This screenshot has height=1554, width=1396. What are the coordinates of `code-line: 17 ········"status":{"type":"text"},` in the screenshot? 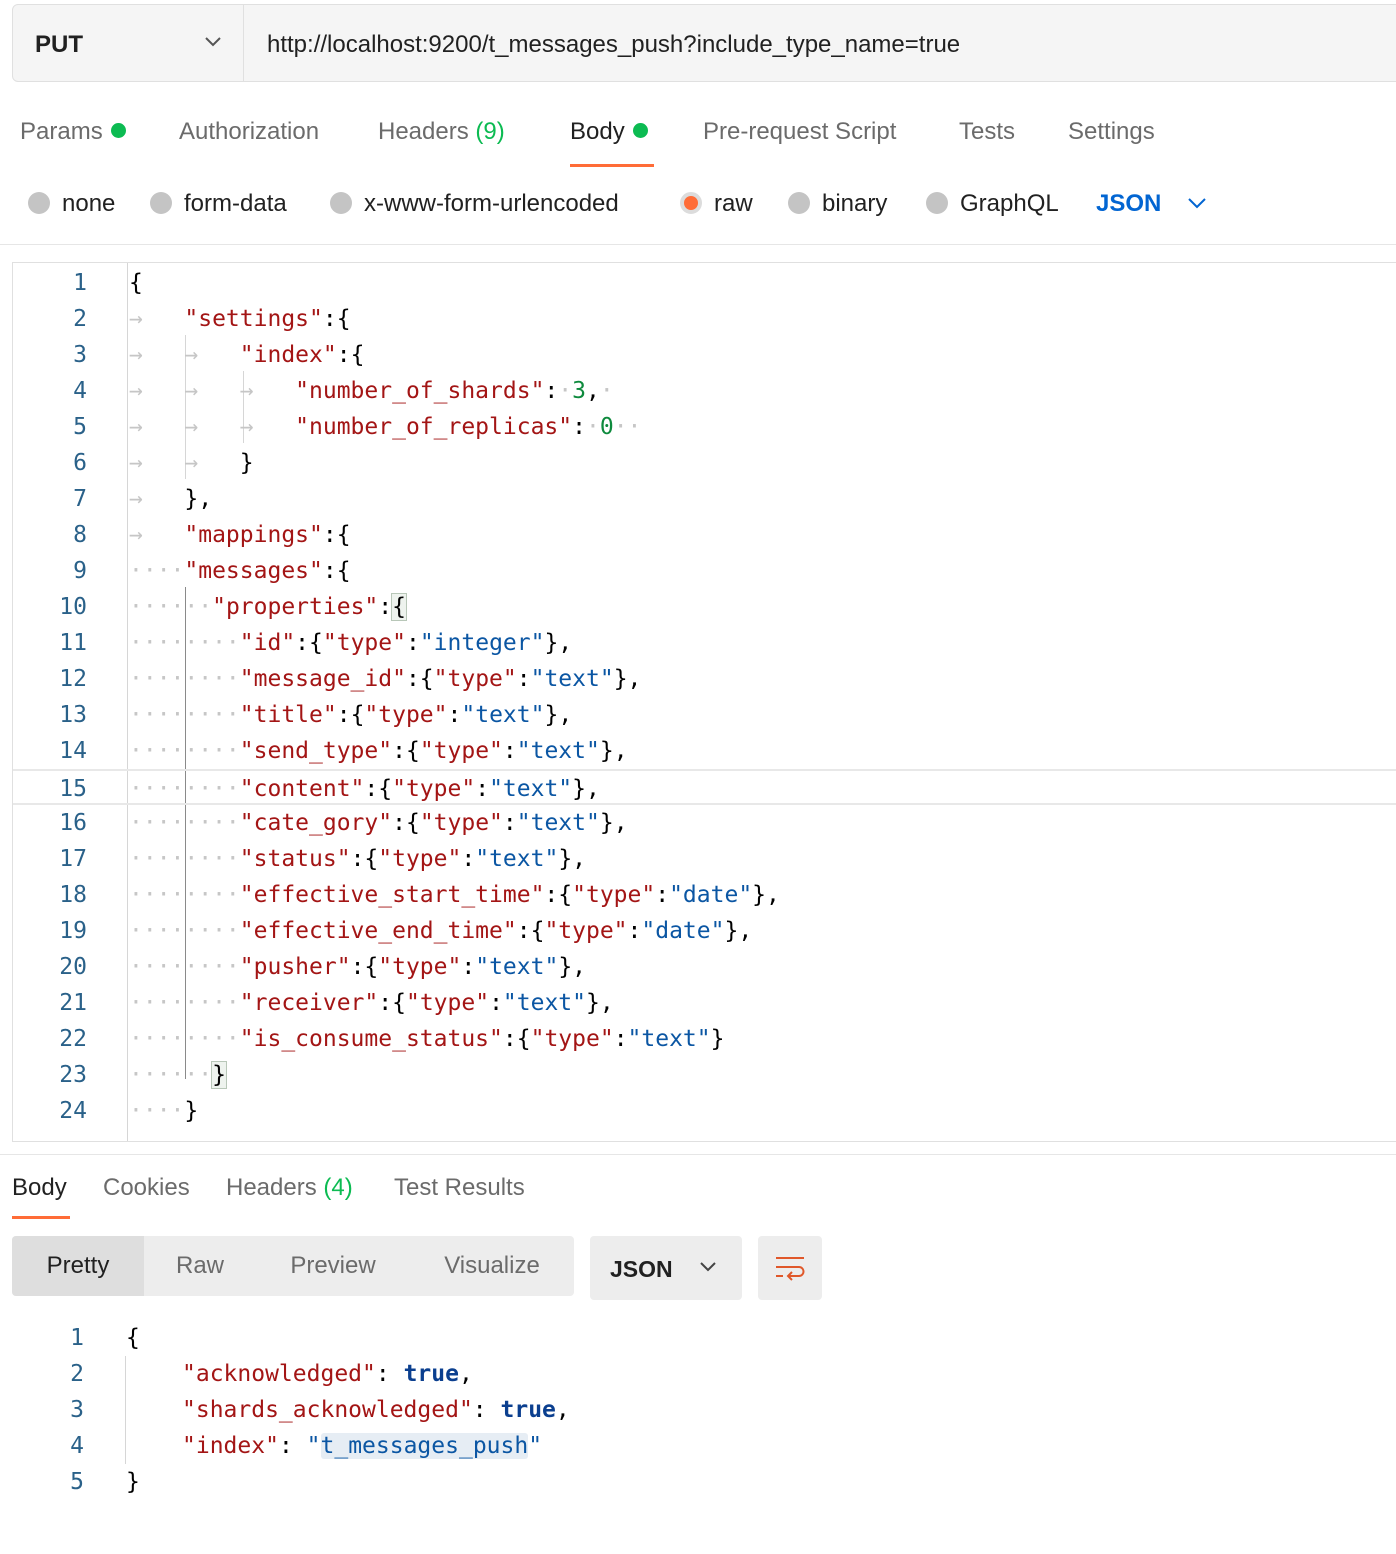 It's located at (323, 859).